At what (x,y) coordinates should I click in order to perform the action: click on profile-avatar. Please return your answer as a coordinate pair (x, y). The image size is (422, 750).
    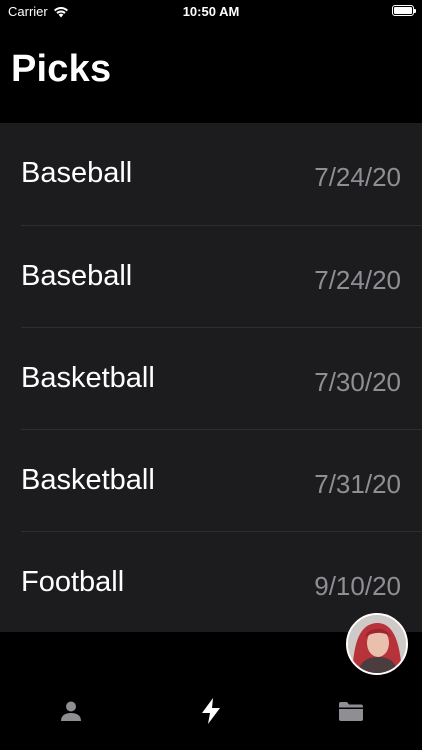
    Looking at the image, I should click on (377, 644).